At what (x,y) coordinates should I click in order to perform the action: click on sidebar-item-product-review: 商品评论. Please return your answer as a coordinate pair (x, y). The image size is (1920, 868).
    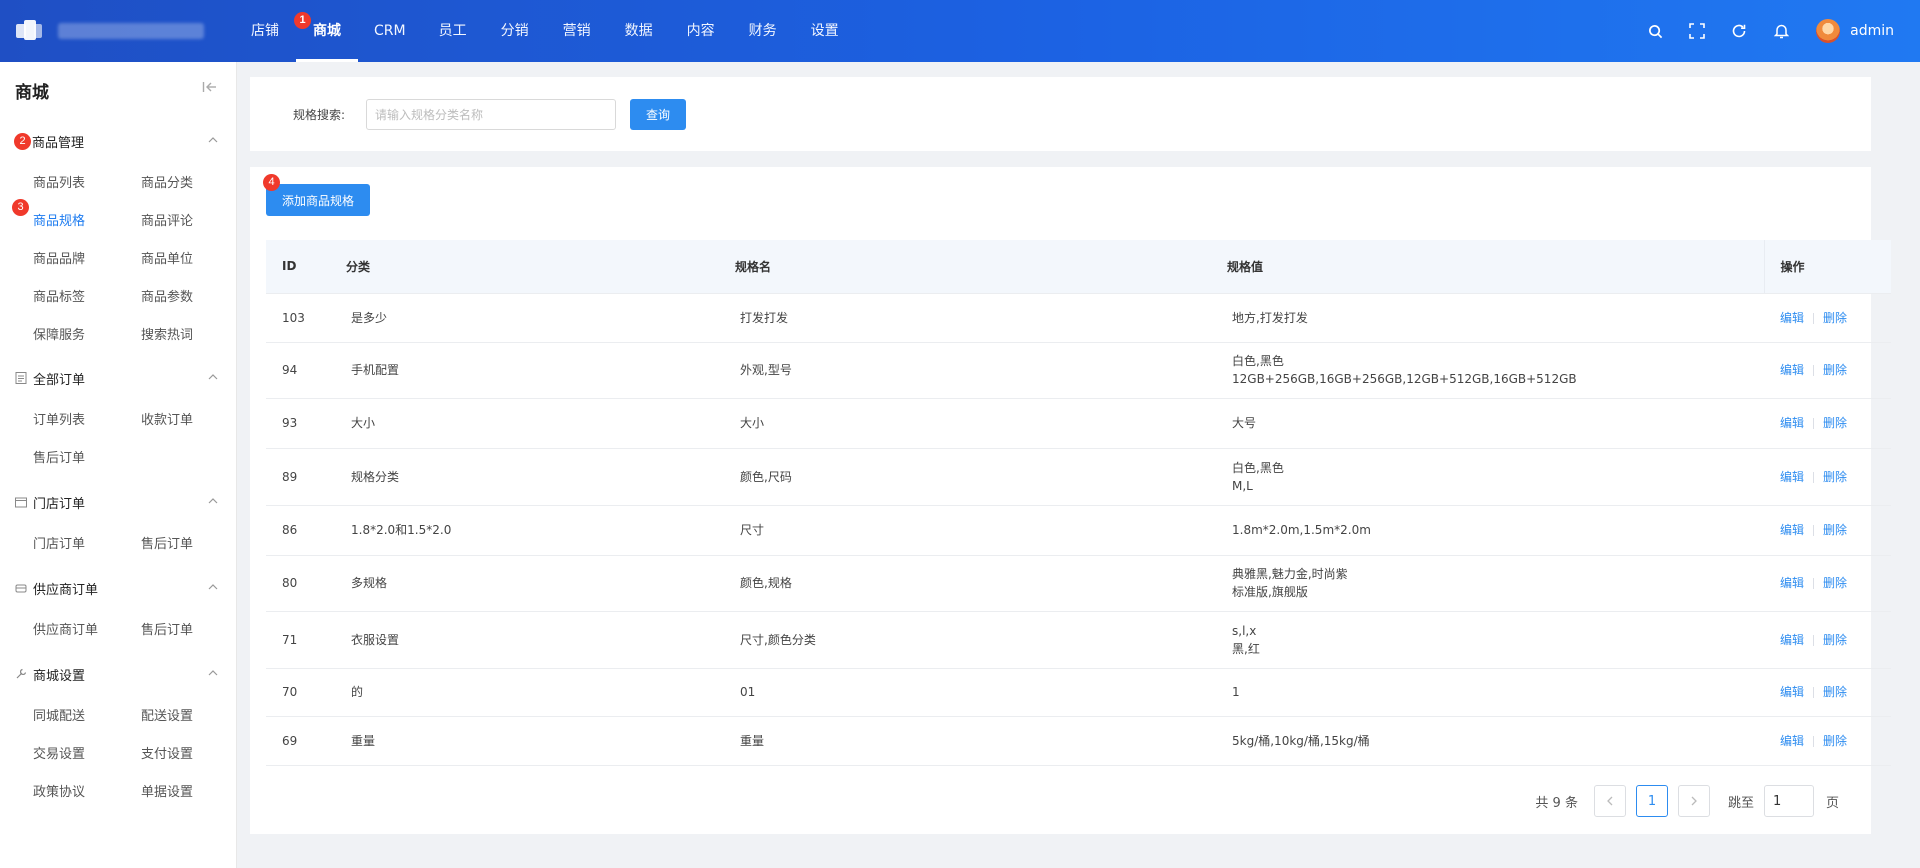
    Looking at the image, I should click on (167, 219).